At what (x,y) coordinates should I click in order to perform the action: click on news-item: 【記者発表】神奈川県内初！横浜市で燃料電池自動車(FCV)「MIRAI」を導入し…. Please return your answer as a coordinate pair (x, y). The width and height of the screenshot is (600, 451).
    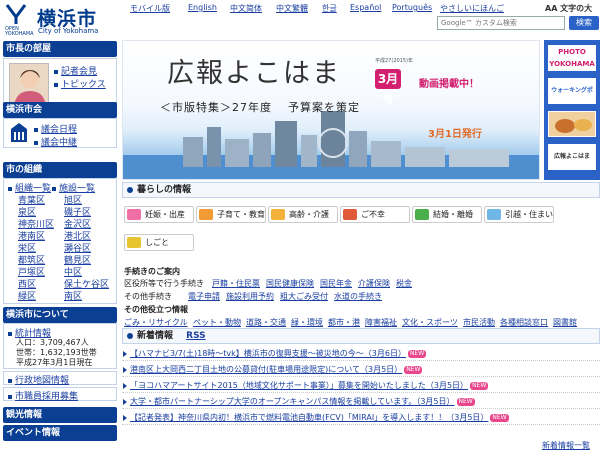
    Looking at the image, I should click on (361, 417).